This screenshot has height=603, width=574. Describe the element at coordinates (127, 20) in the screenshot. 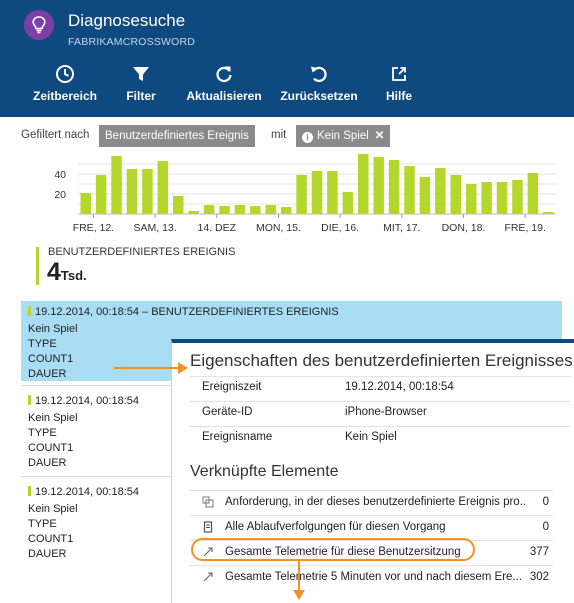

I see `app-title: Diagnosesuche` at that location.